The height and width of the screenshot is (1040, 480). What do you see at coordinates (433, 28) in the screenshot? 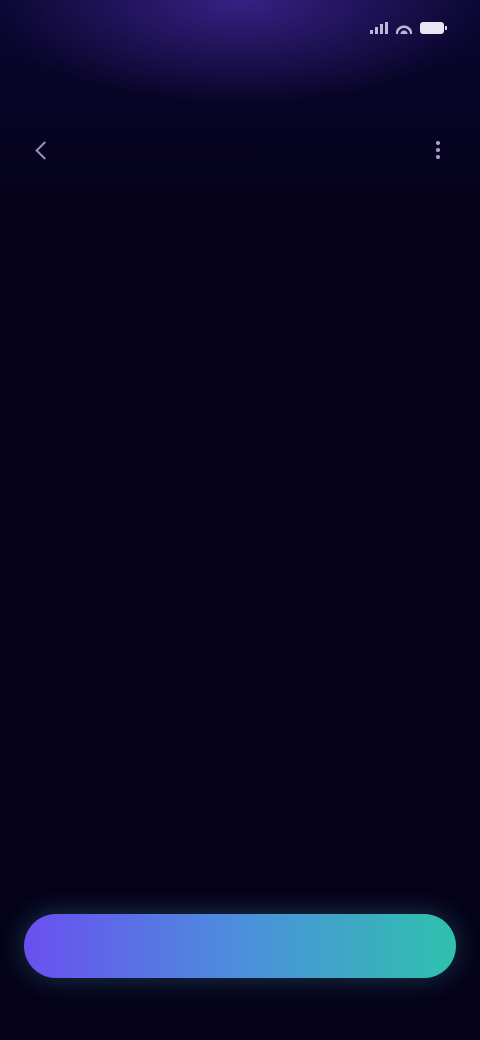
I see `battery-icon` at bounding box center [433, 28].